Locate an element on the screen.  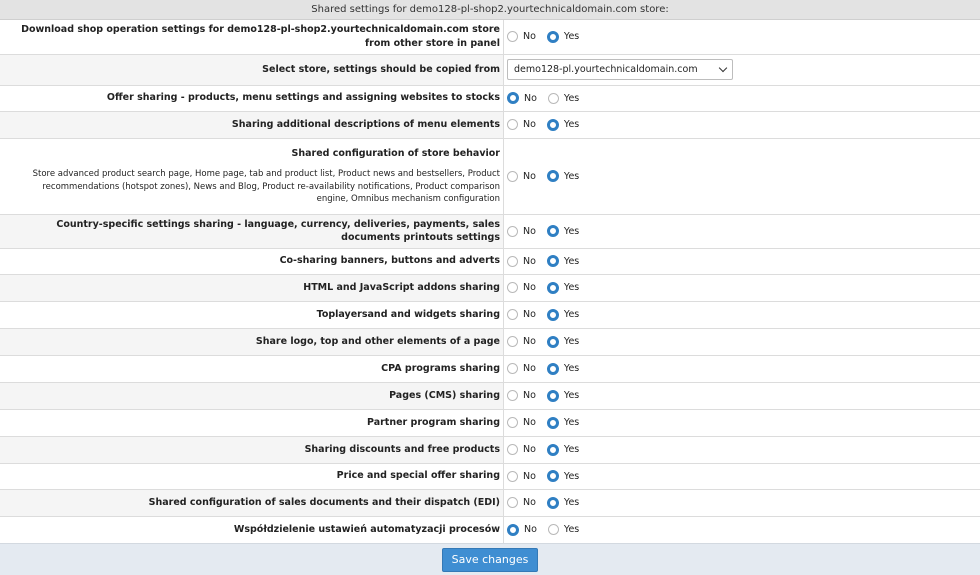
setting-row-toplayers-widgets: Toplayersand and widgets sharing No Yes is located at coordinates (490, 314).